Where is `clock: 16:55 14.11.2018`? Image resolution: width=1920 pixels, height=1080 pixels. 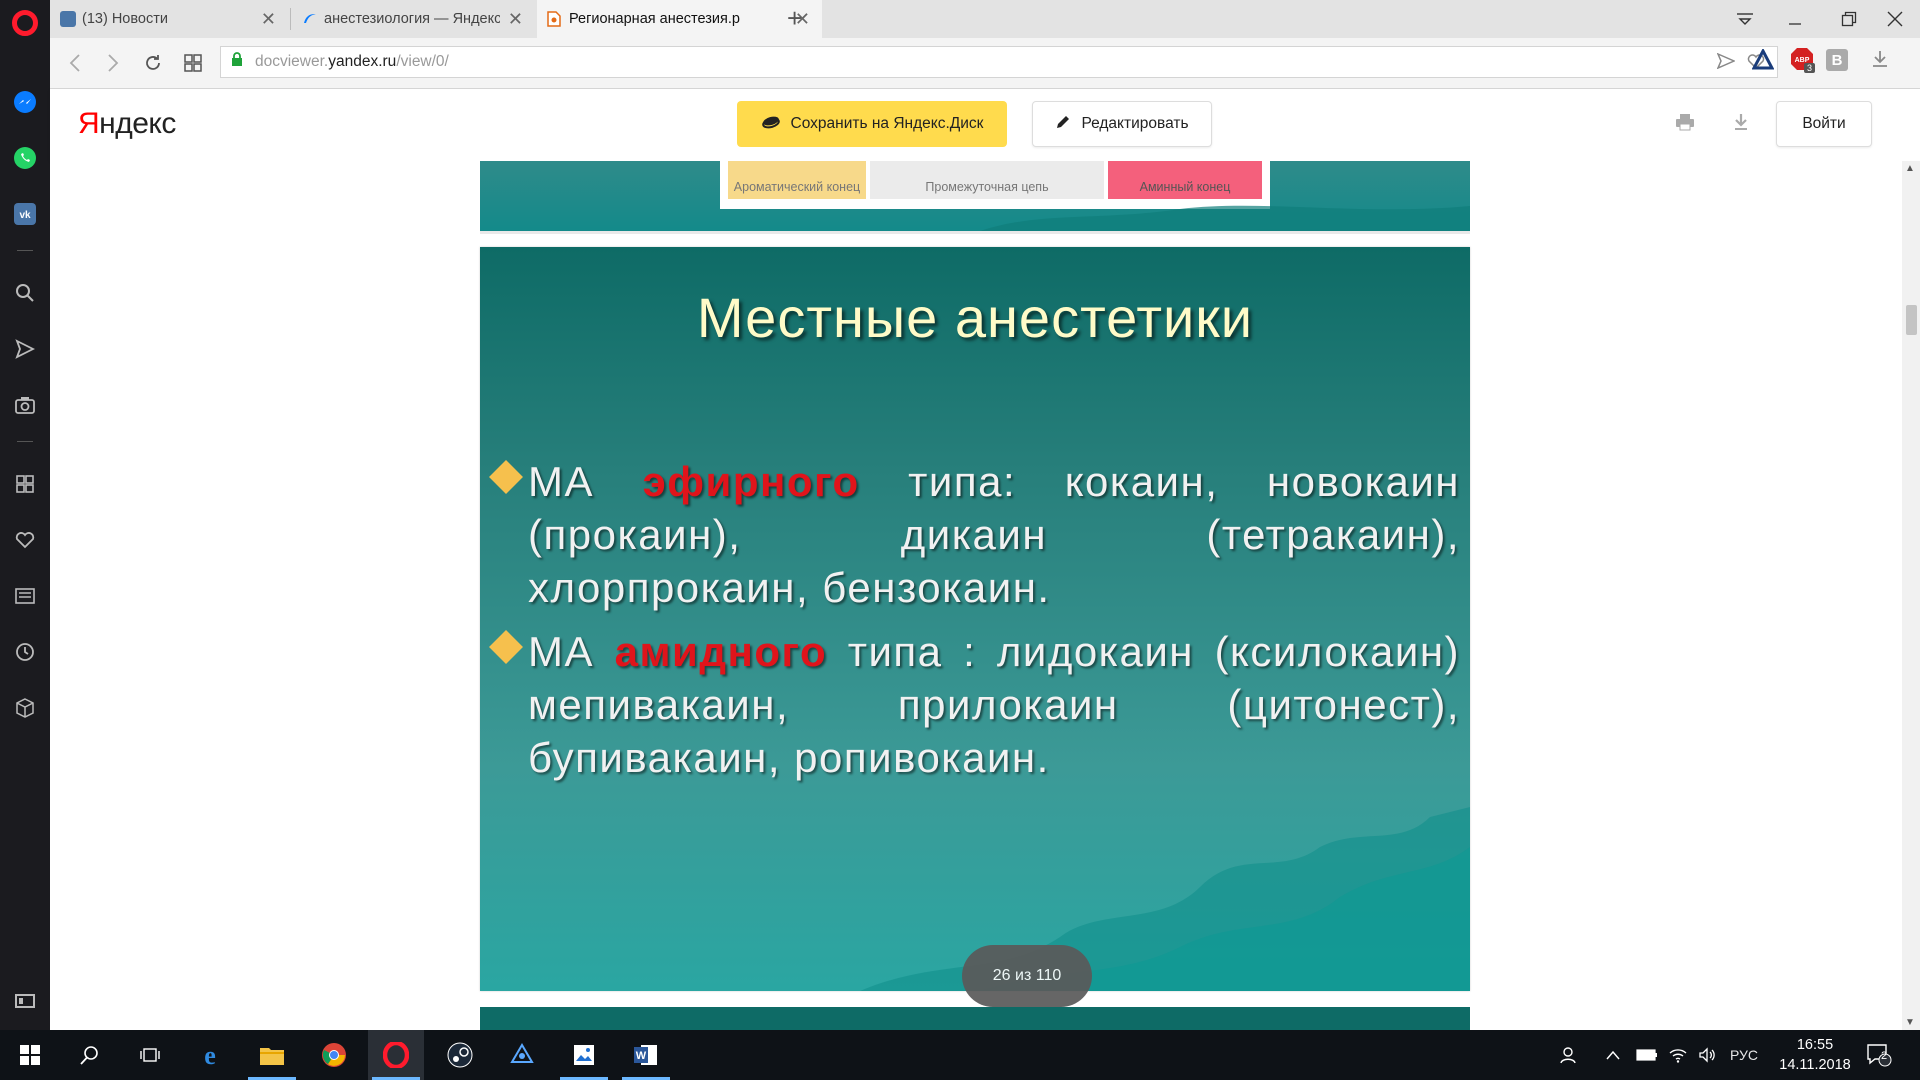 clock: 16:55 14.11.2018 is located at coordinates (1815, 1055).